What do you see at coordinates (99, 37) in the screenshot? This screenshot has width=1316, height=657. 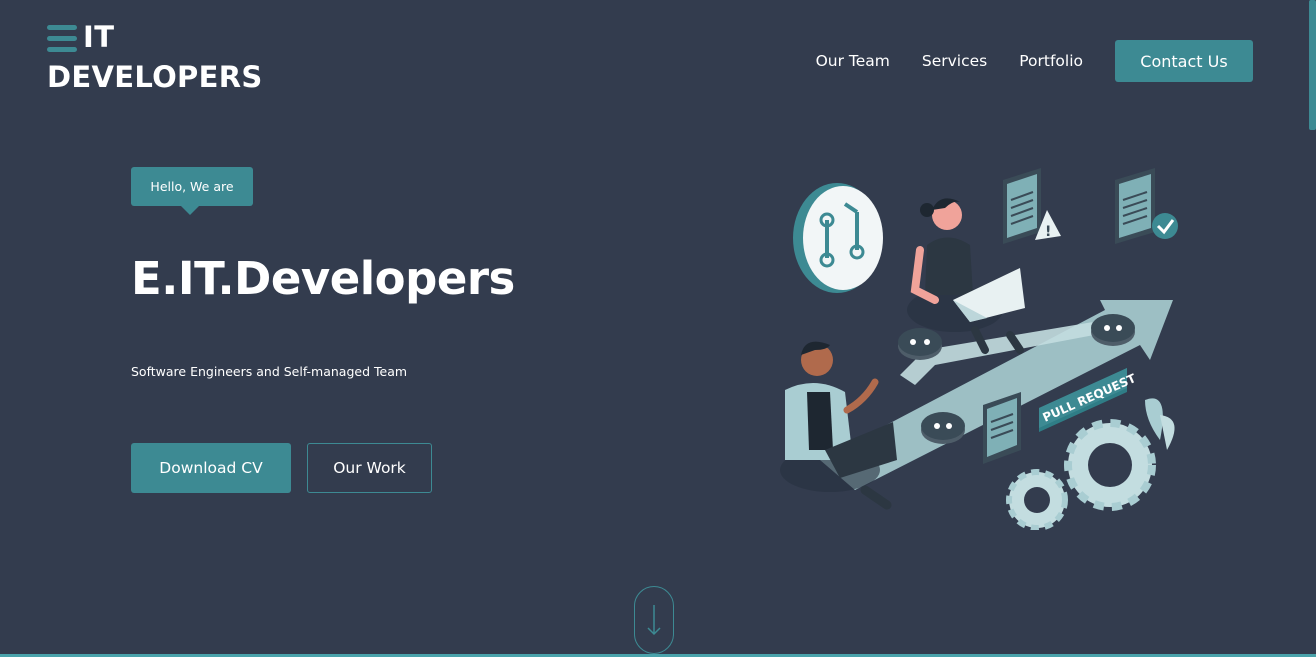 I see `logo-text-line1: IT` at bounding box center [99, 37].